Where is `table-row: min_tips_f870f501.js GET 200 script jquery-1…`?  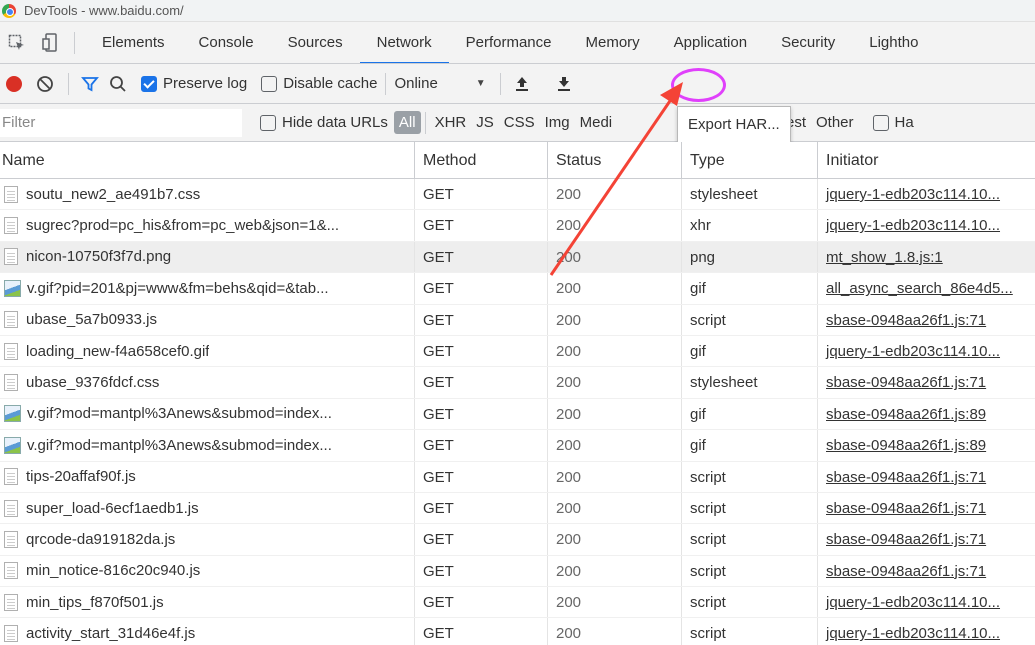
table-row: min_tips_f870f501.js GET 200 script jquery-1… is located at coordinates (517, 603).